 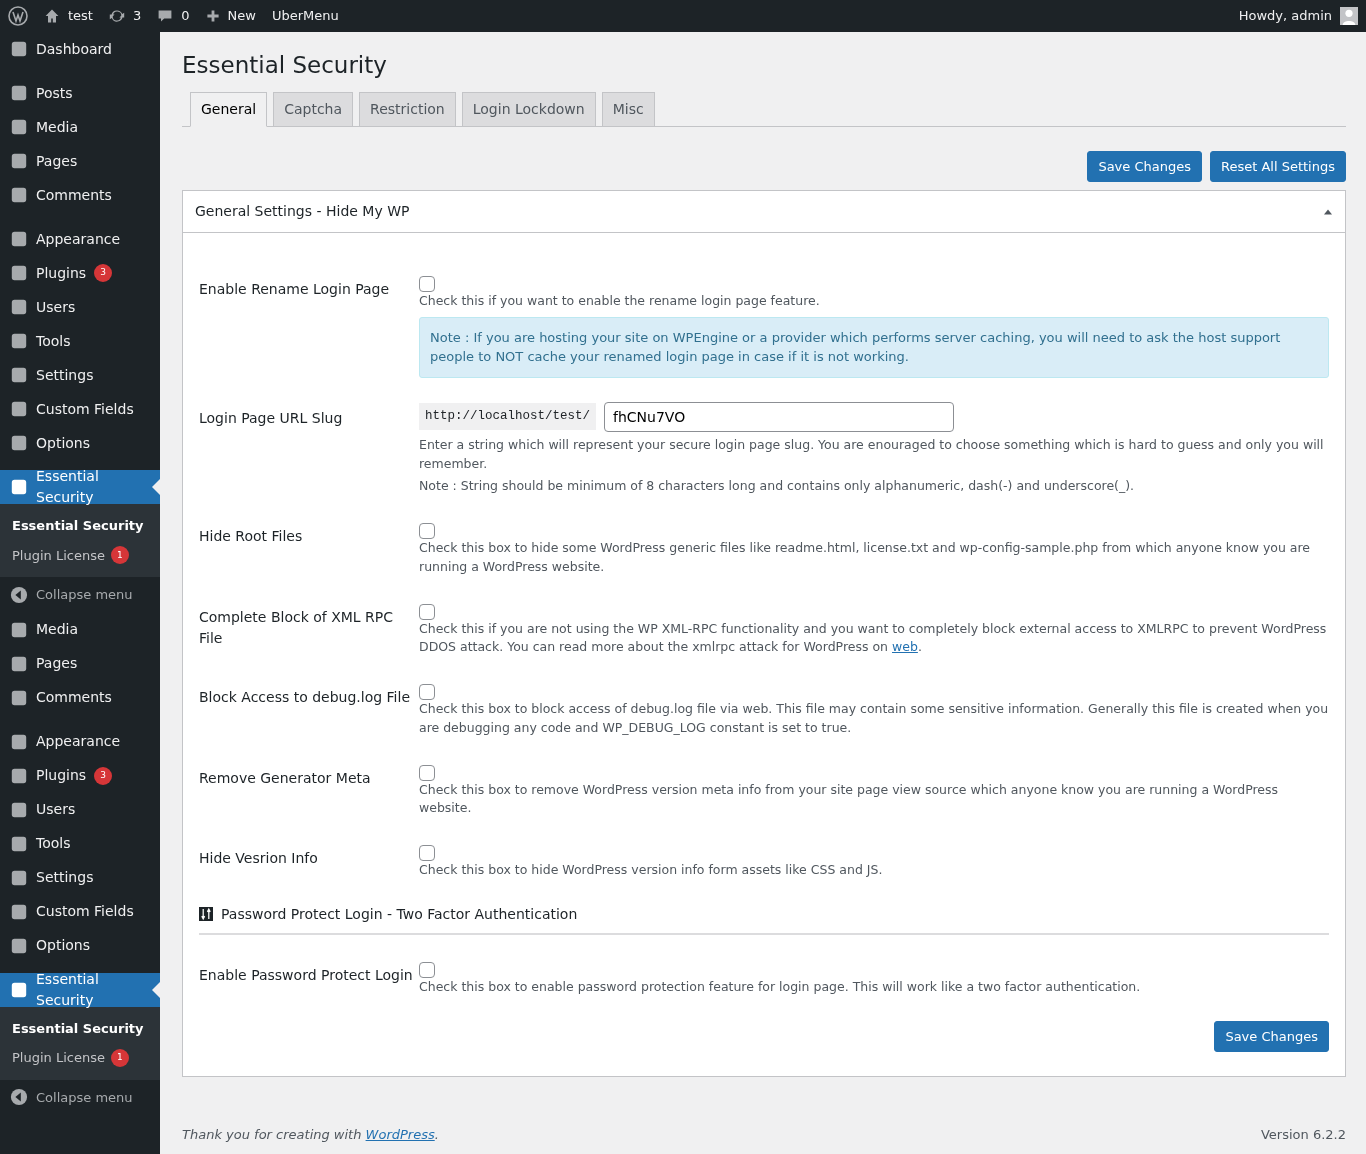 I want to click on setting-label: Block Access to debug.log File, so click(x=305, y=698).